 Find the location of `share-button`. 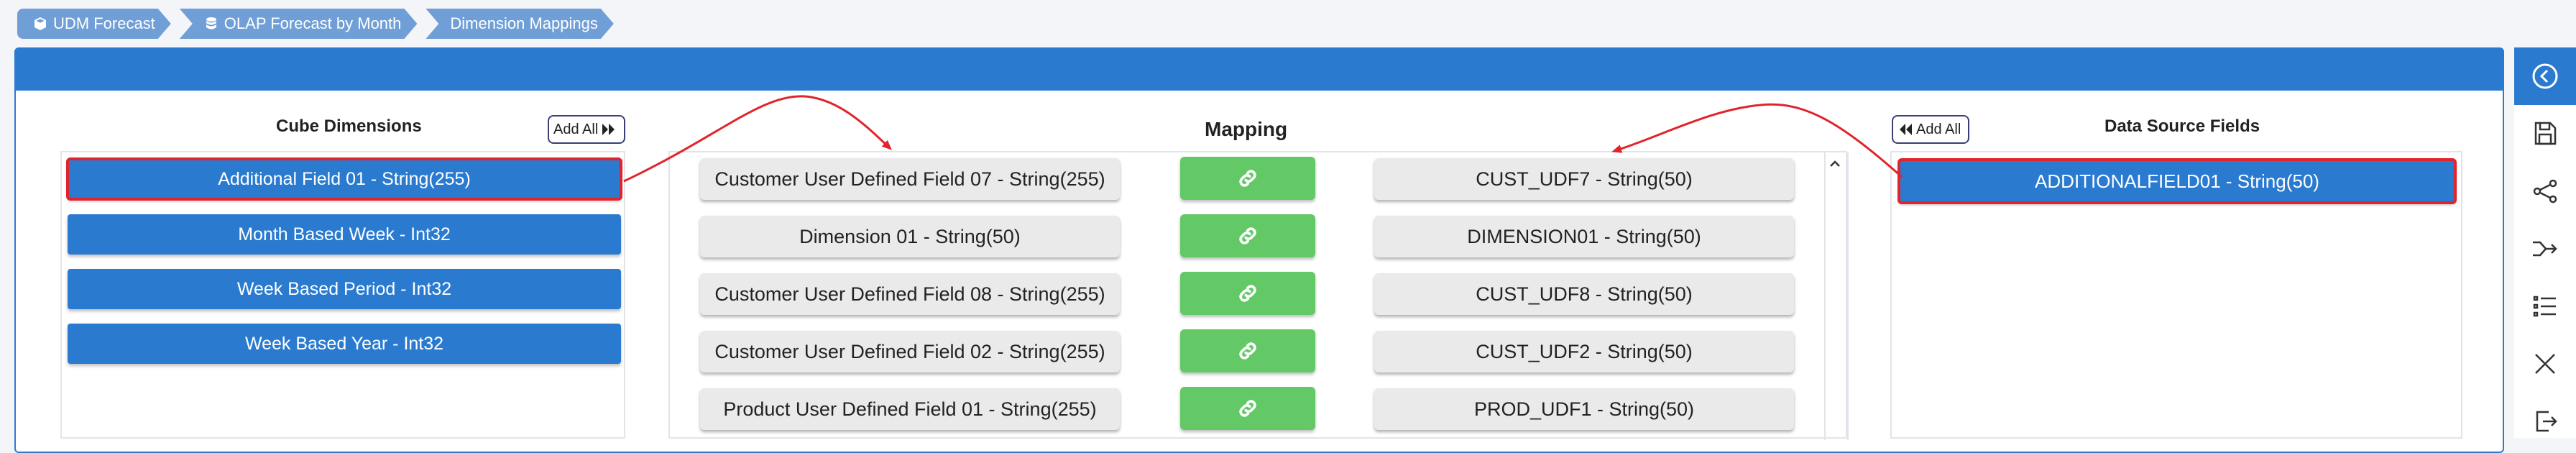

share-button is located at coordinates (2545, 191).